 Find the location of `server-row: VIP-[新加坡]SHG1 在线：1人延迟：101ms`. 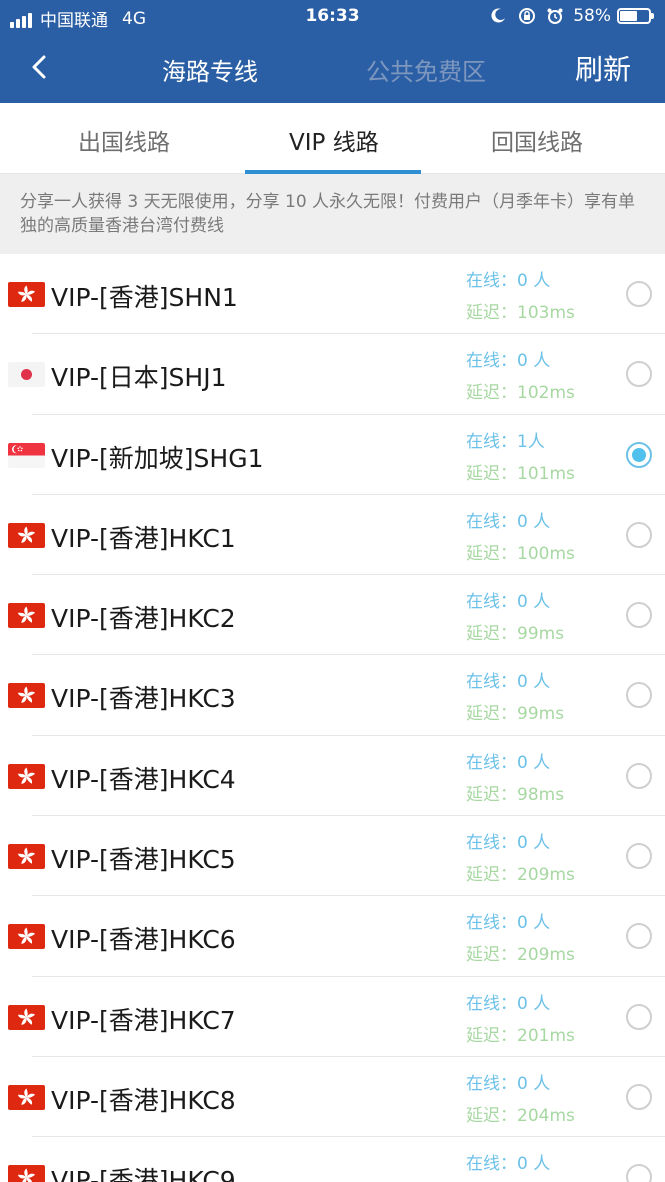

server-row: VIP-[新加坡]SHG1 在线：1人延迟：101ms is located at coordinates (332, 455).